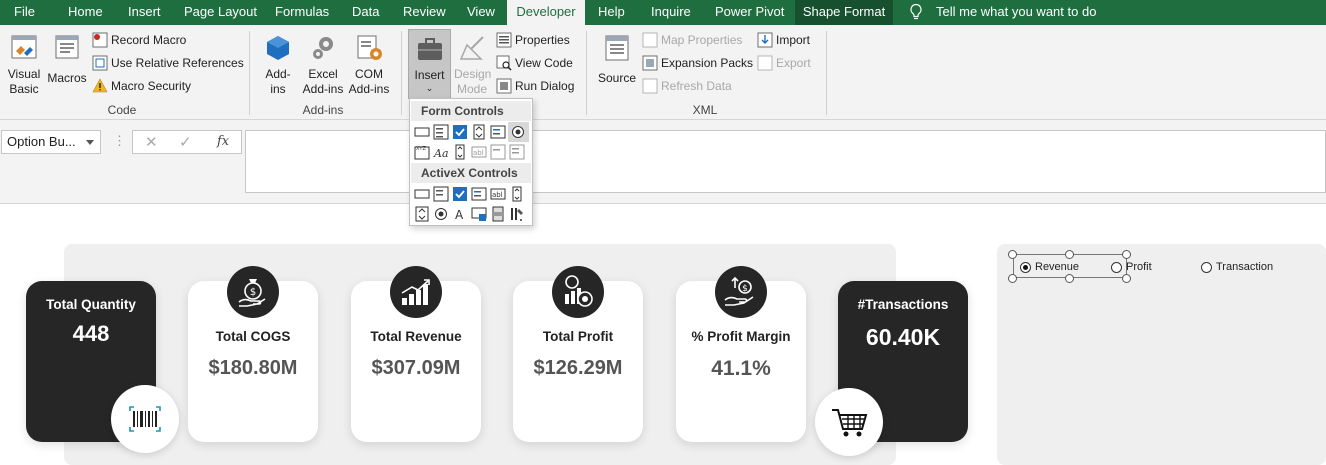 Image resolution: width=1326 pixels, height=465 pixels. I want to click on record-macro-label: Record Macro, so click(149, 40).